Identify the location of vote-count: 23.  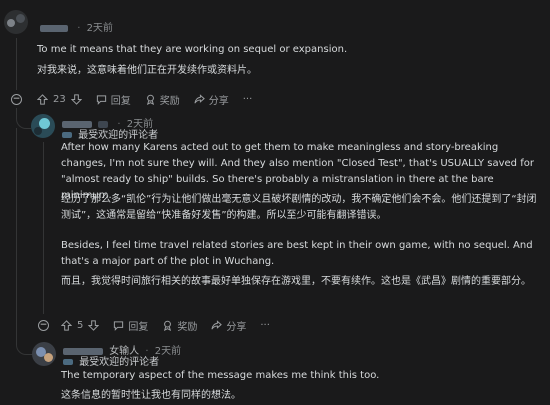
(59, 99).